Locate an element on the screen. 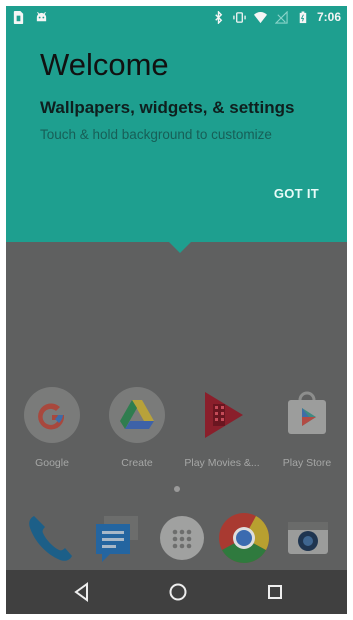 Image resolution: width=353 pixels, height=620 pixels. recents-icon is located at coordinates (275, 592).